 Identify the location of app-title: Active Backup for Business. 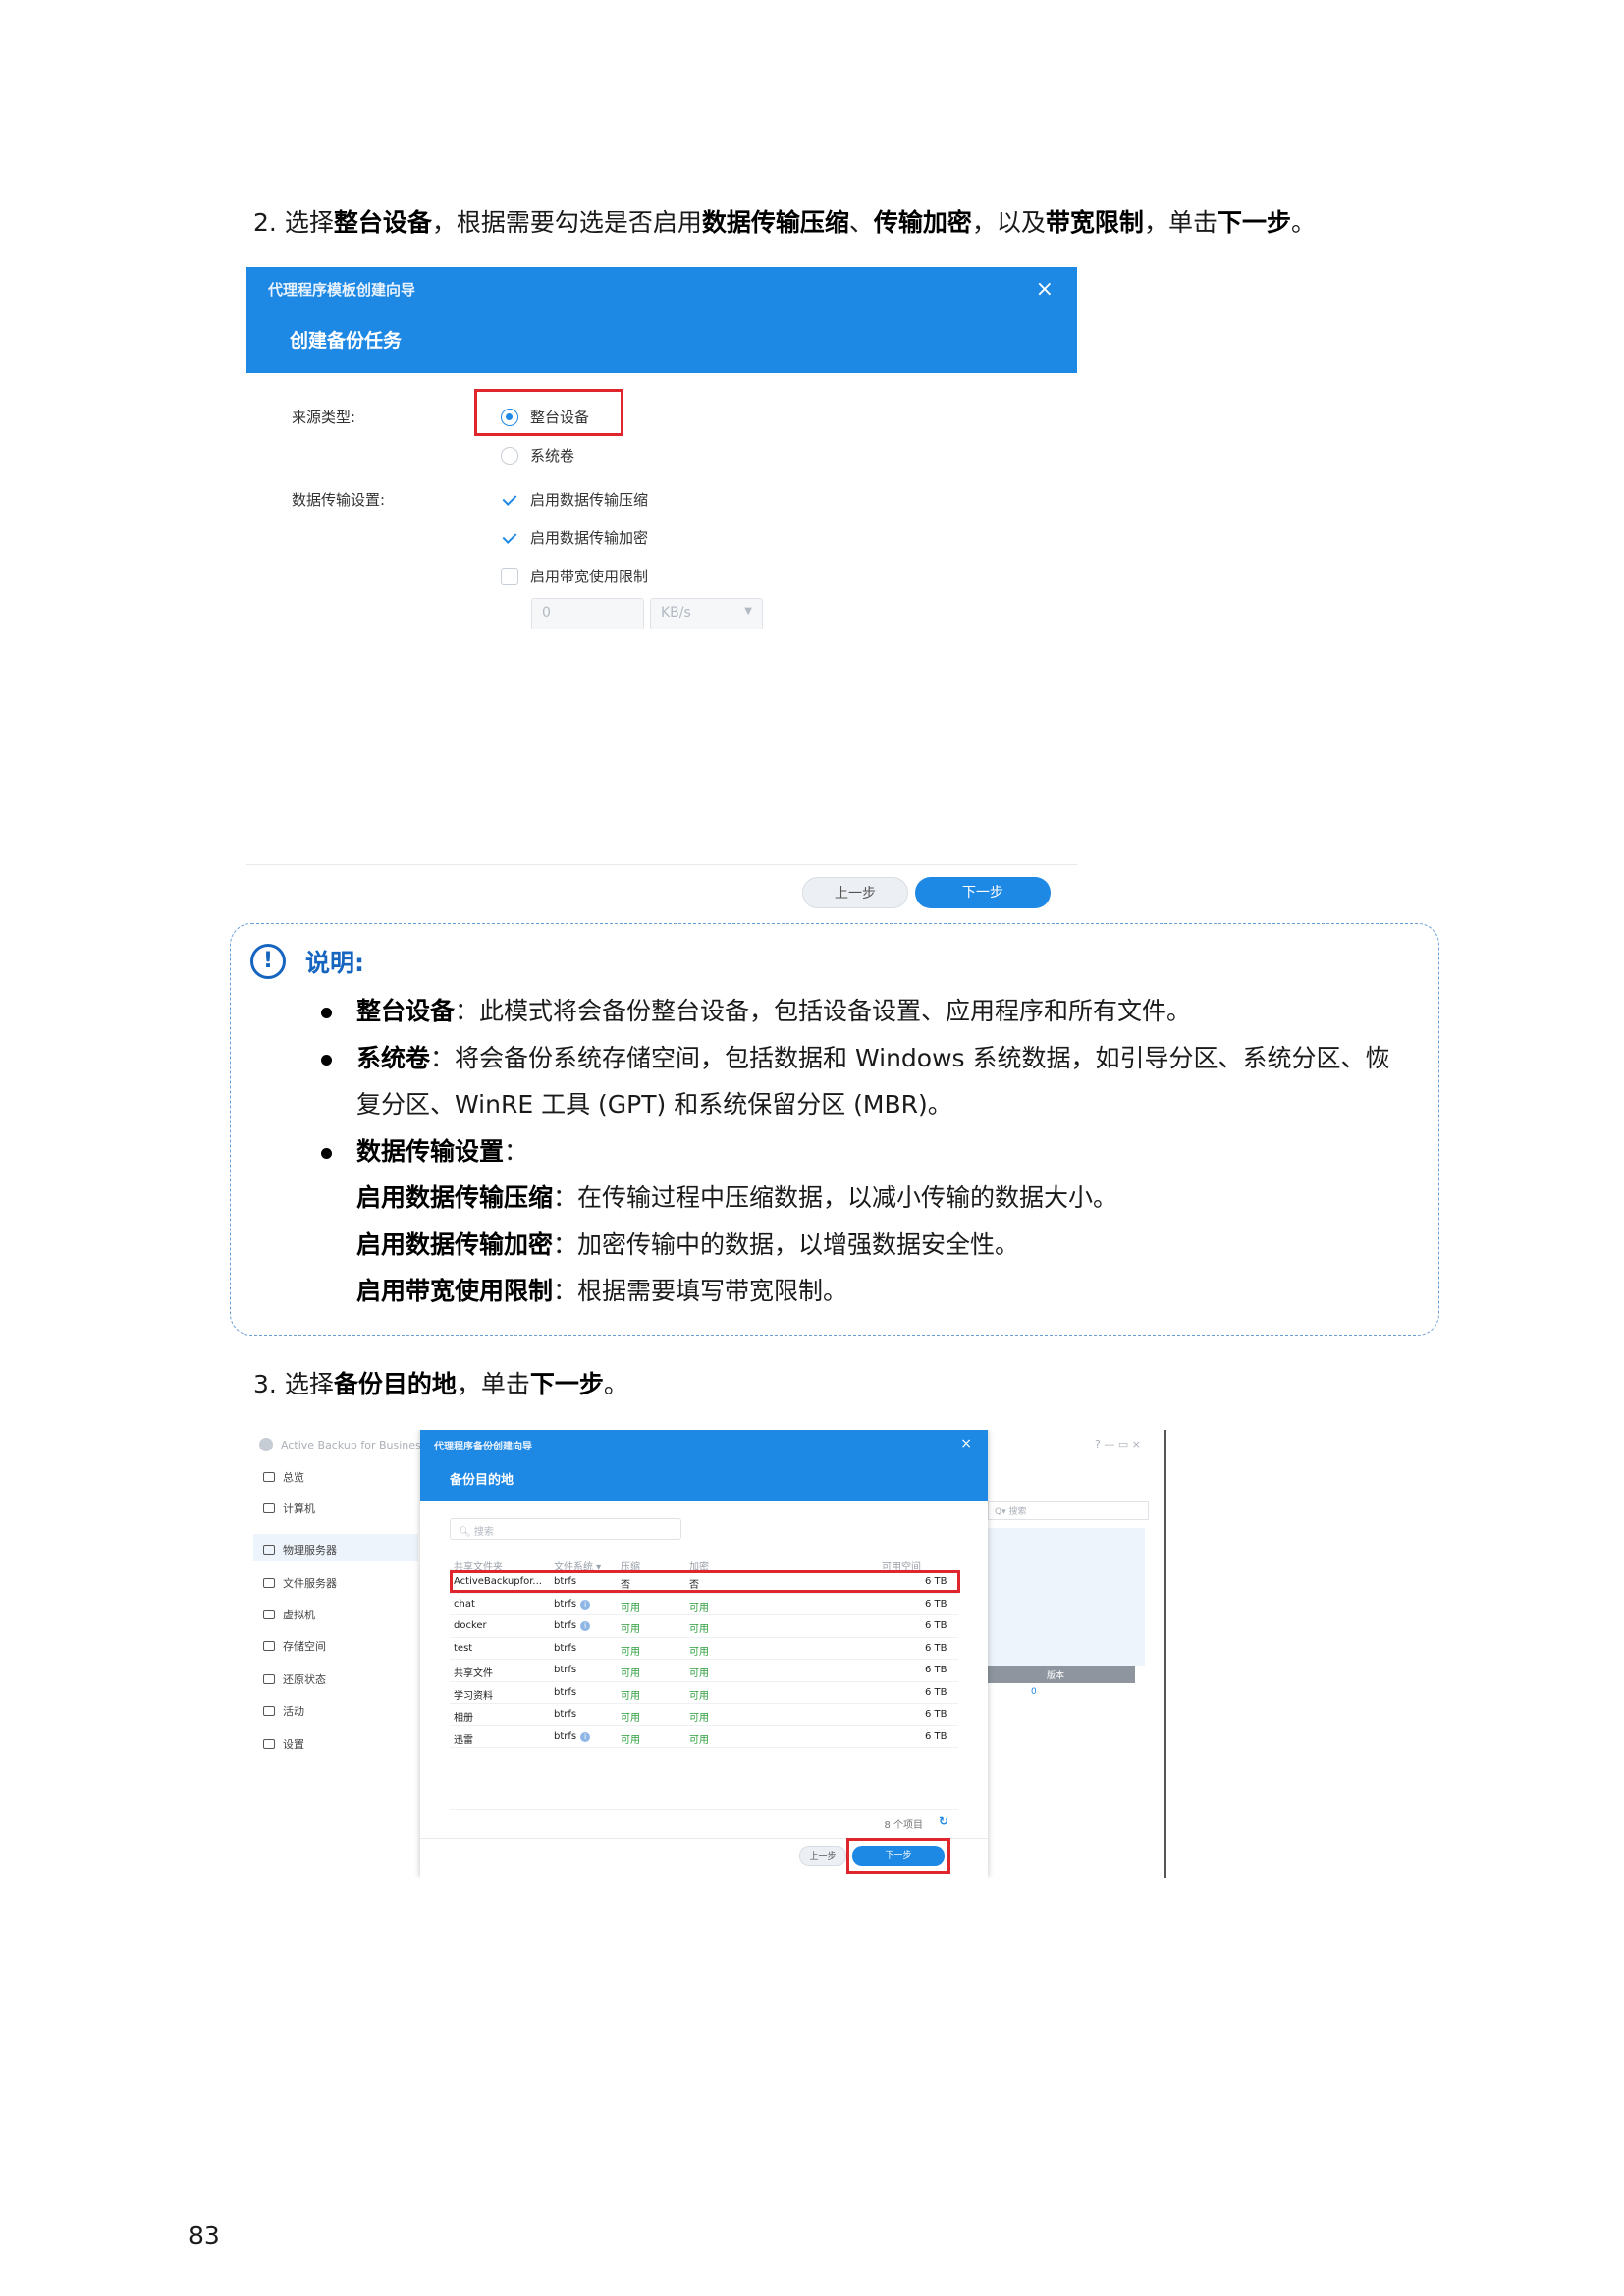
(354, 1445).